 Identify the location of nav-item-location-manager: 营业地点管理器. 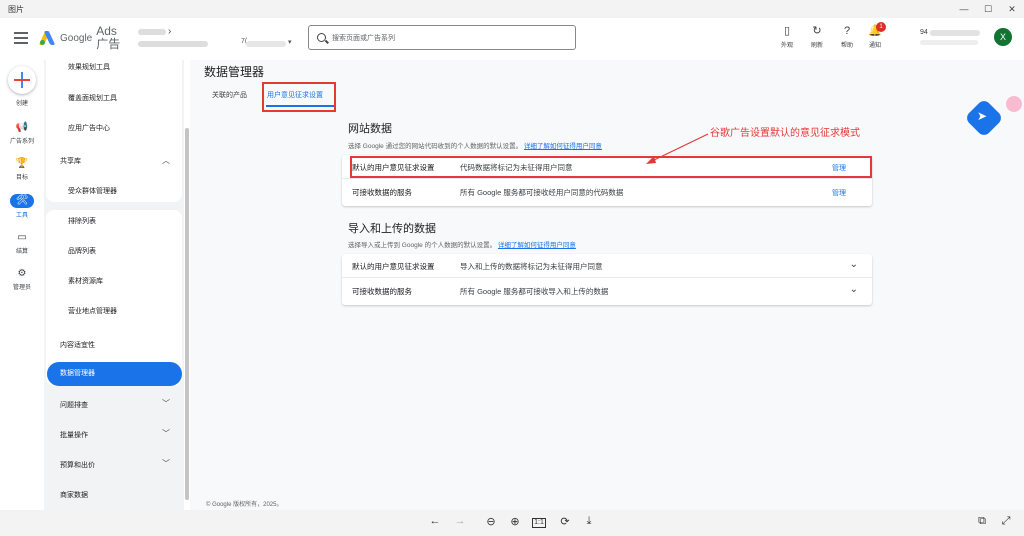
(92, 311).